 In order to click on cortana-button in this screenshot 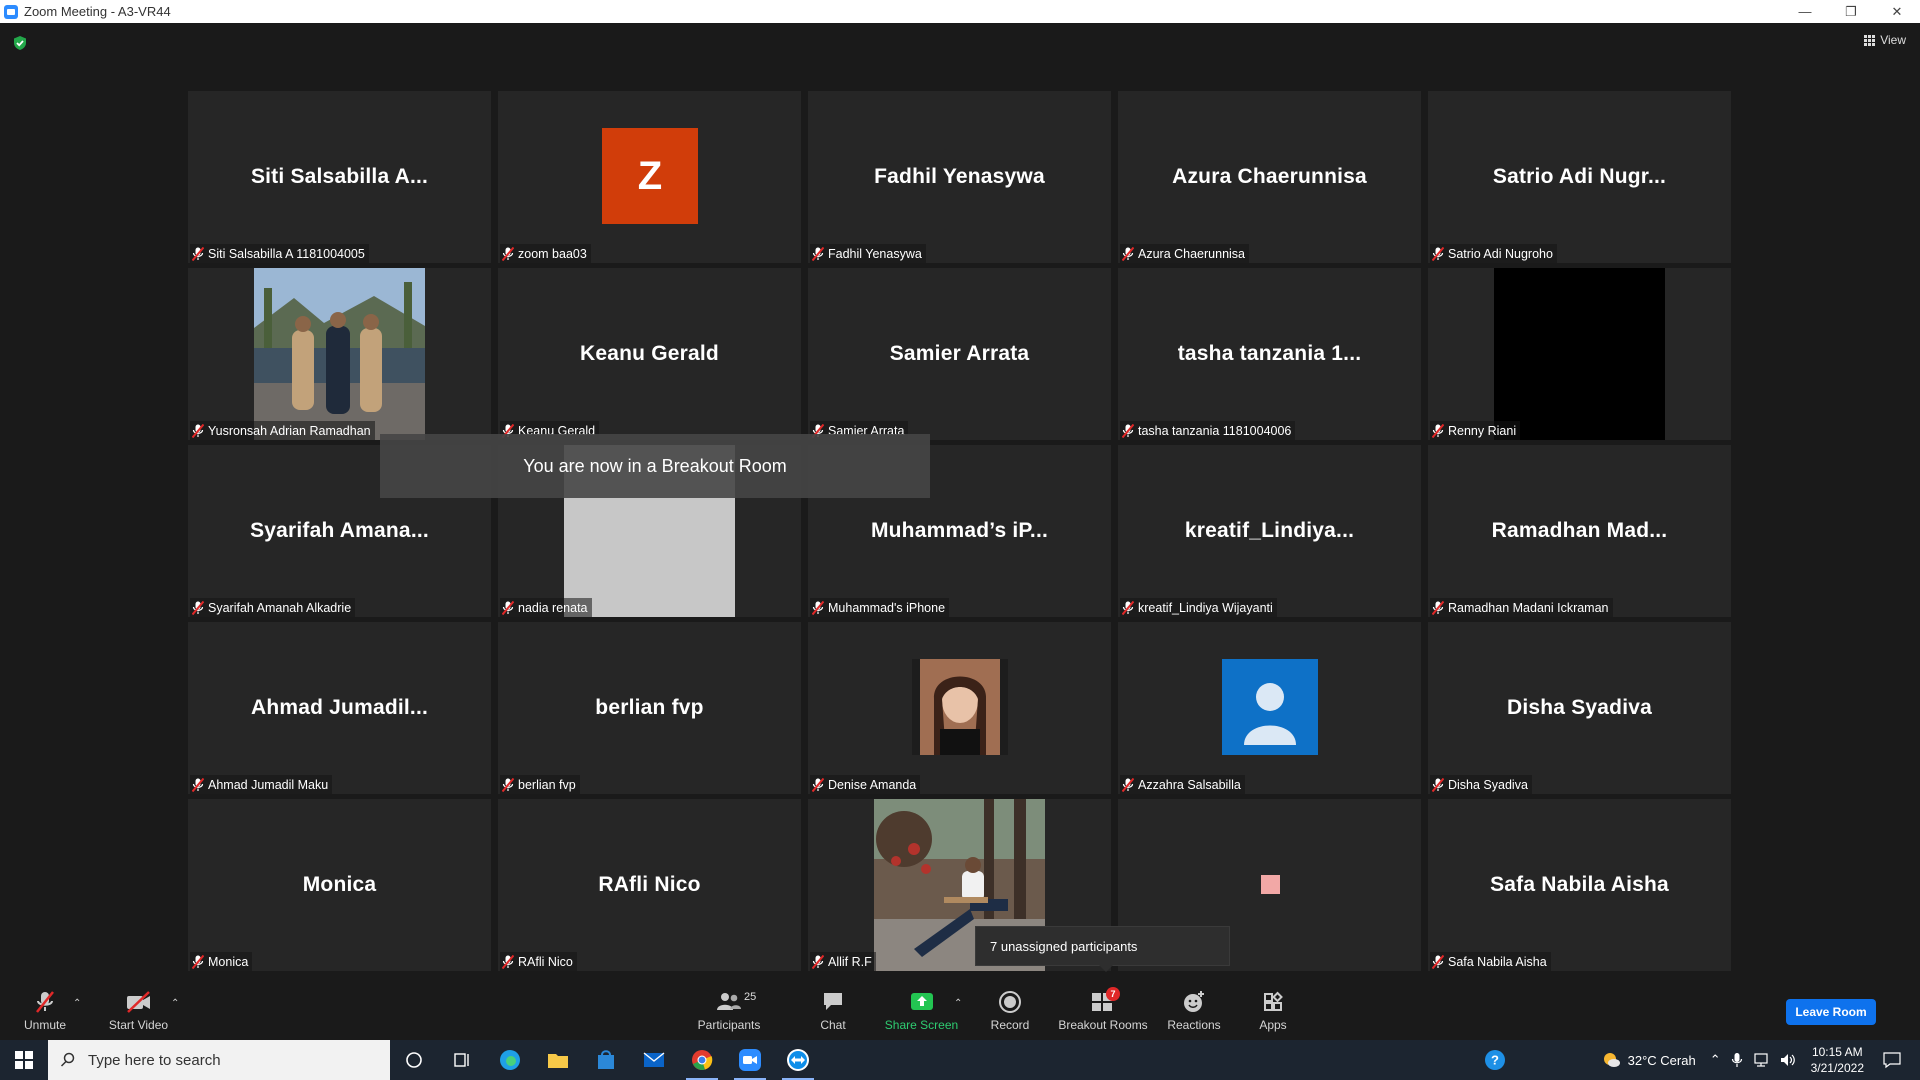, I will do `click(414, 1060)`.